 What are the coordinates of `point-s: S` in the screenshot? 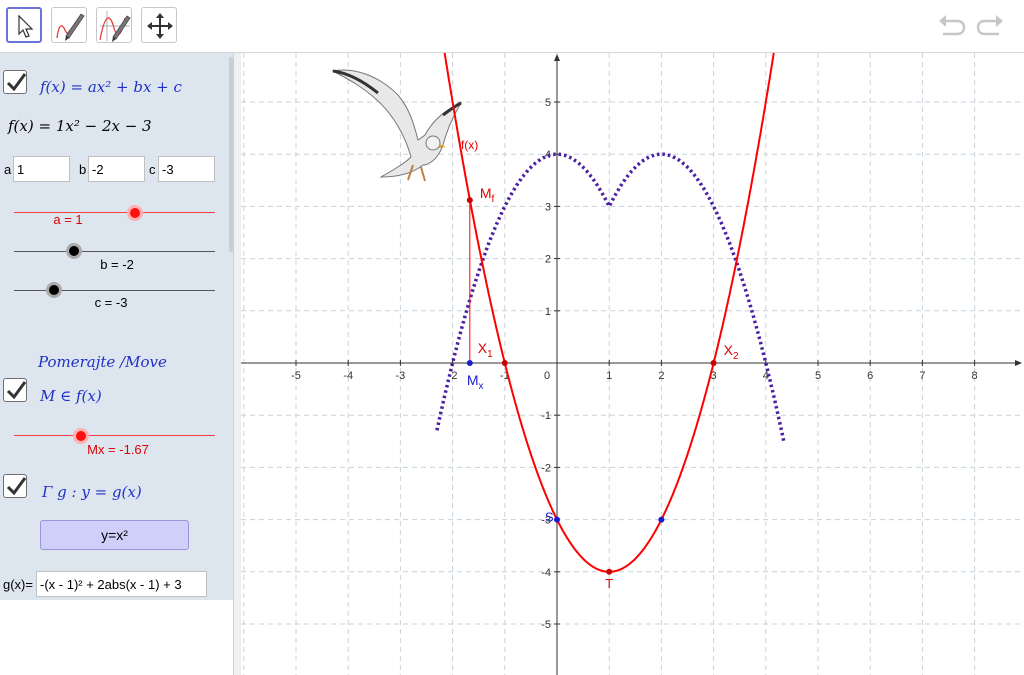 It's located at (552, 517).